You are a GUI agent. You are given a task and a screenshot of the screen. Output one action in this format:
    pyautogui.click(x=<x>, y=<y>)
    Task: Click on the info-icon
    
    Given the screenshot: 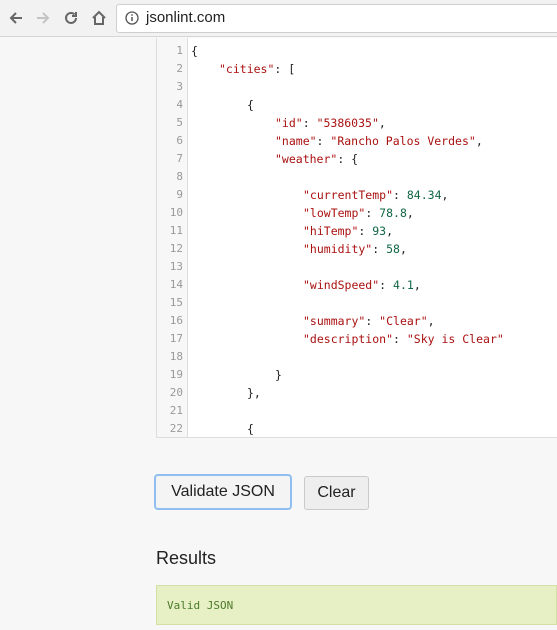 What is the action you would take?
    pyautogui.click(x=132, y=18)
    